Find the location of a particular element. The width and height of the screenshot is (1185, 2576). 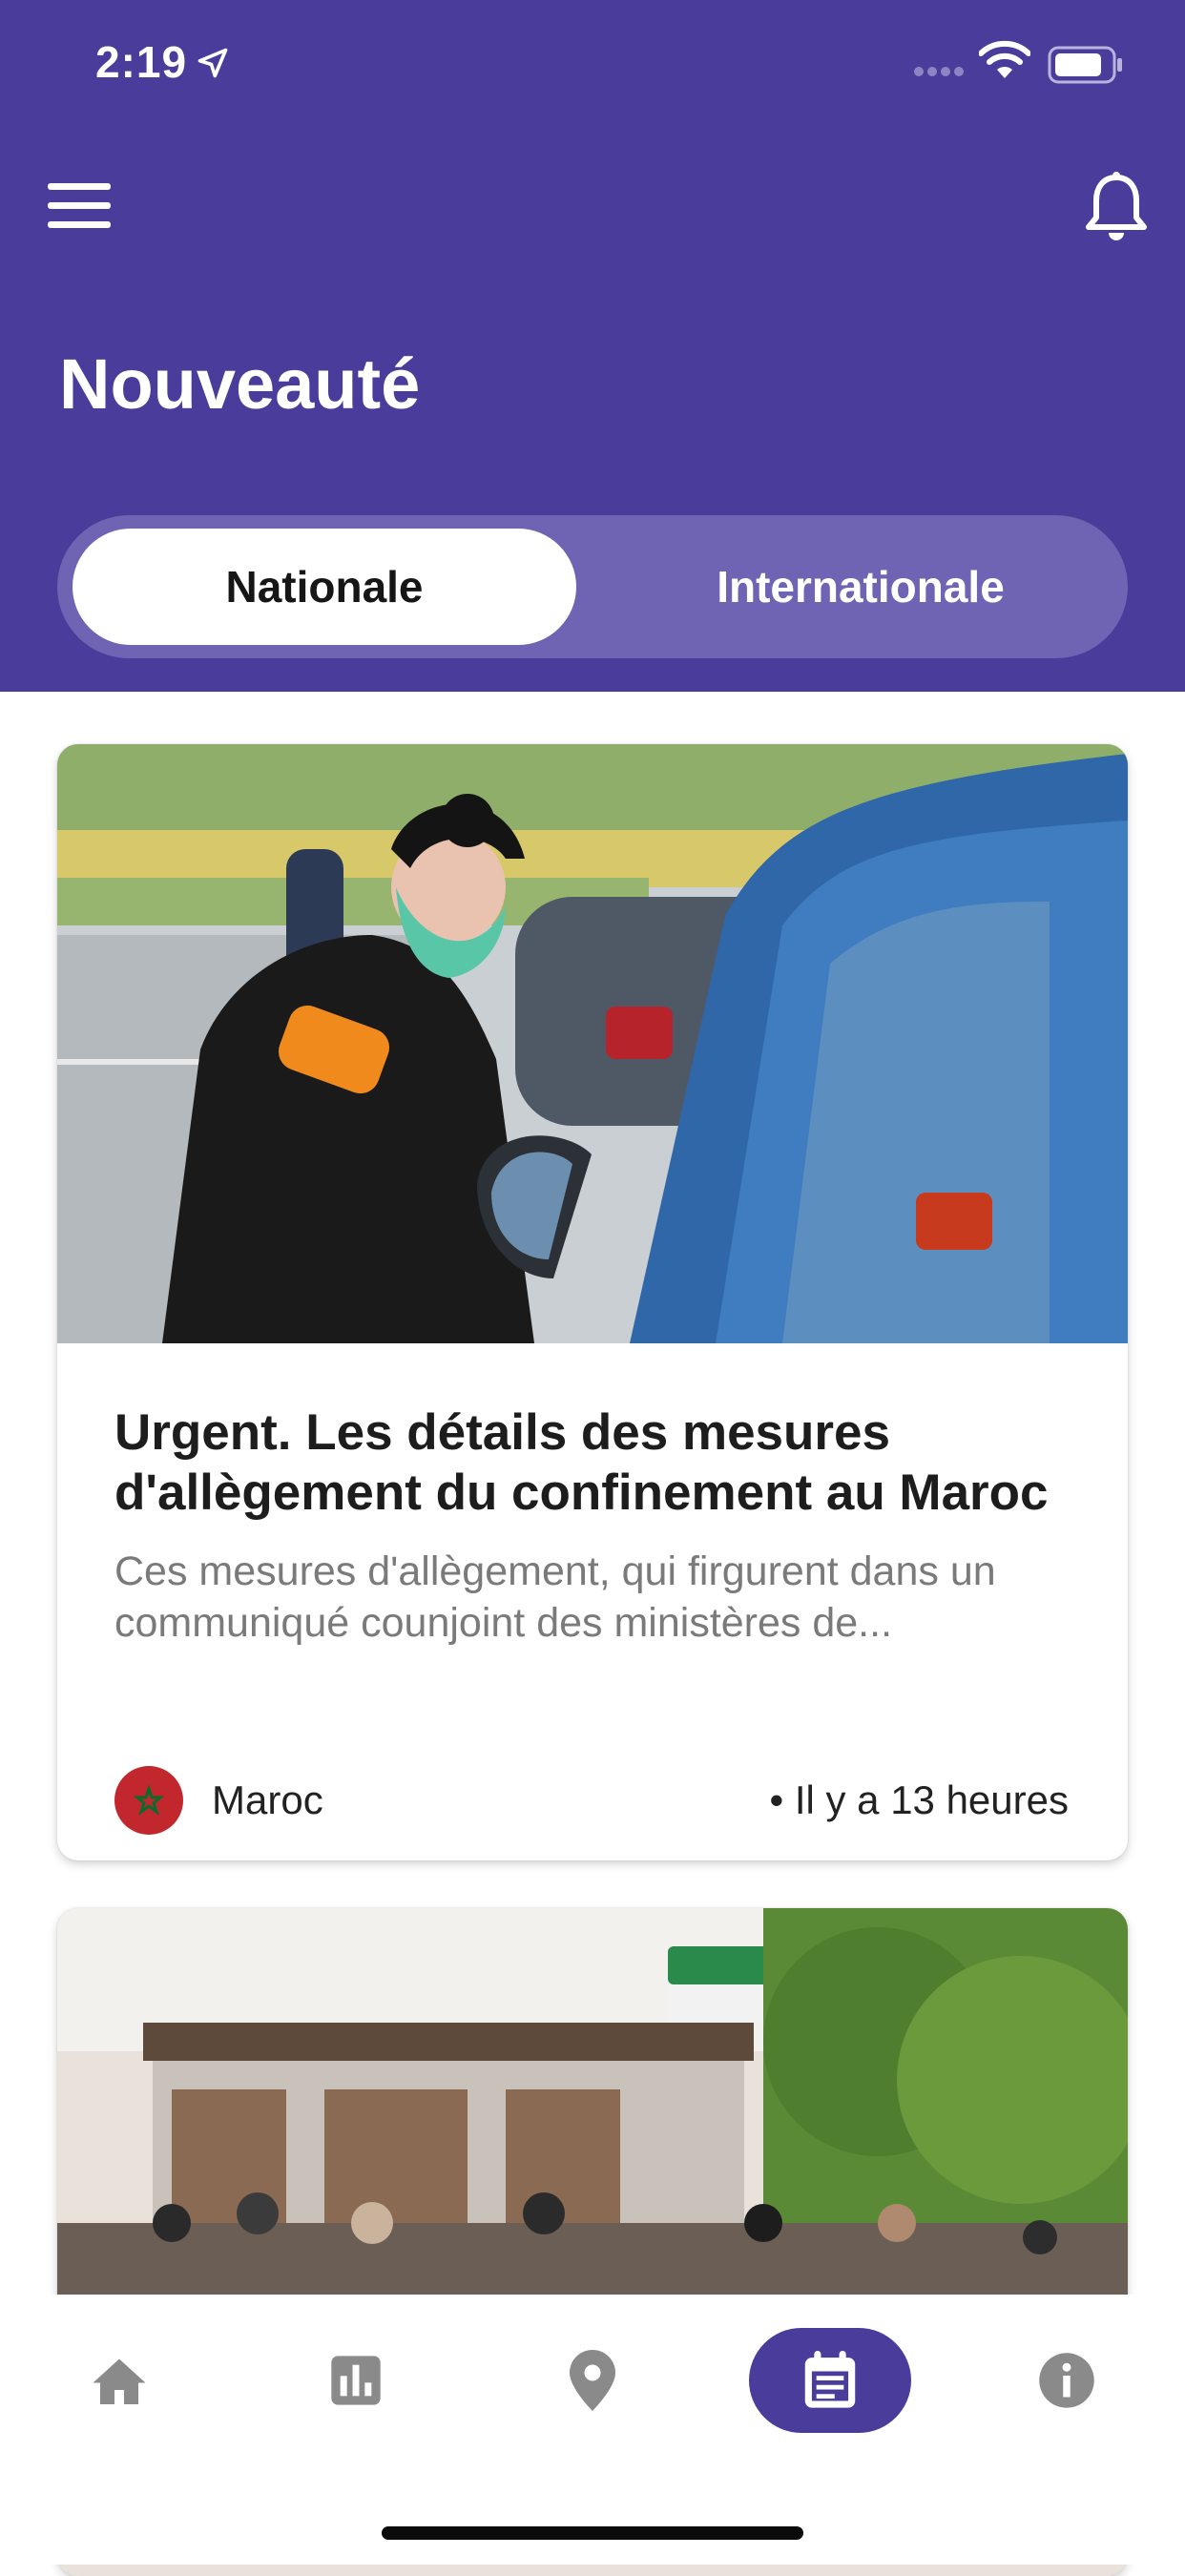

bottom-tab-bar is located at coordinates (592, 2430).